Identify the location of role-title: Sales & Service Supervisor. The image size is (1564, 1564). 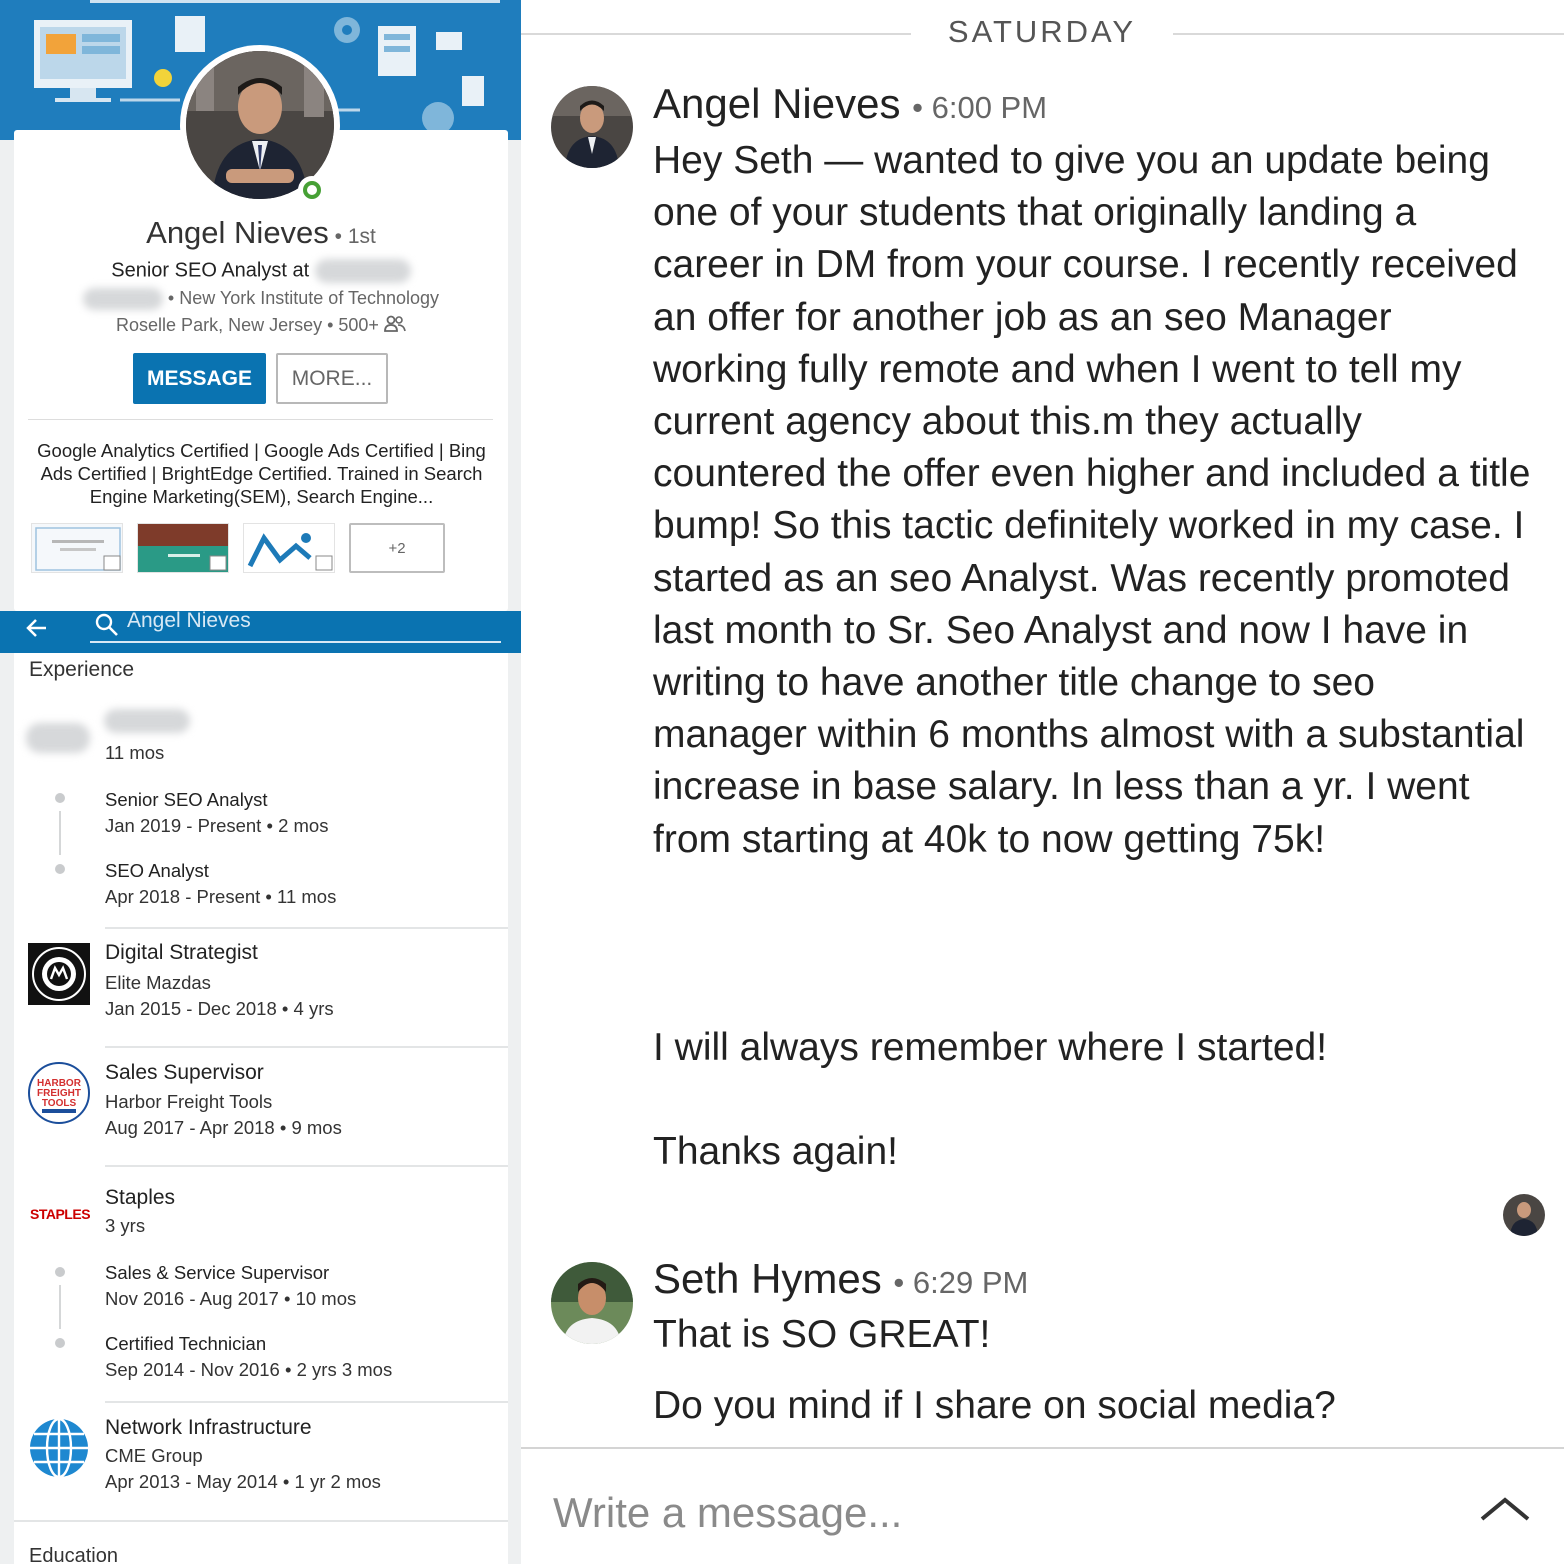
(217, 1273).